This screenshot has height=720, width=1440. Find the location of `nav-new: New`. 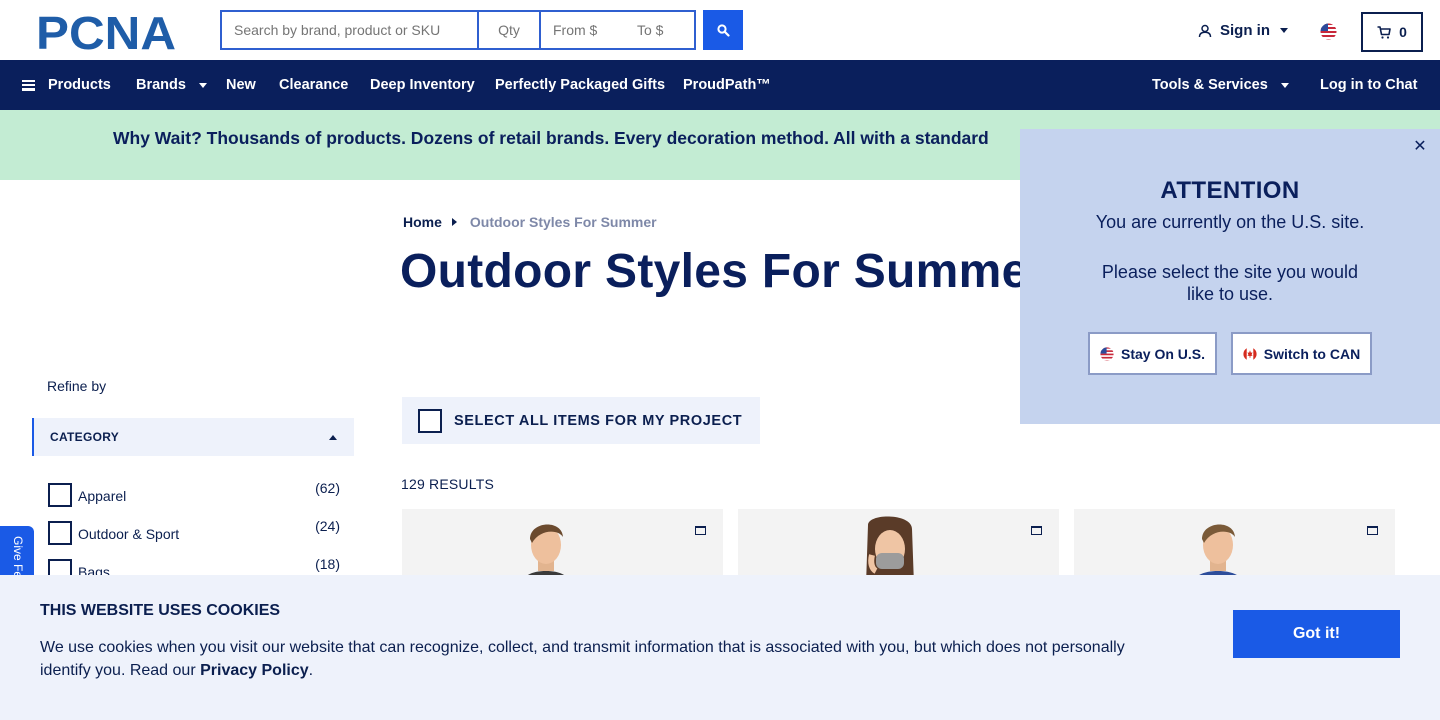

nav-new: New is located at coordinates (241, 85).